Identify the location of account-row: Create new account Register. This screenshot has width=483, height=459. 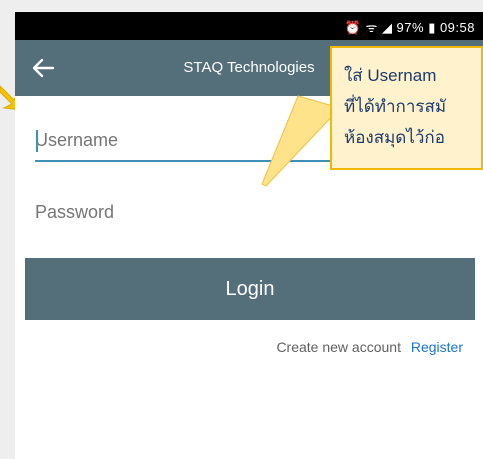
(369, 347).